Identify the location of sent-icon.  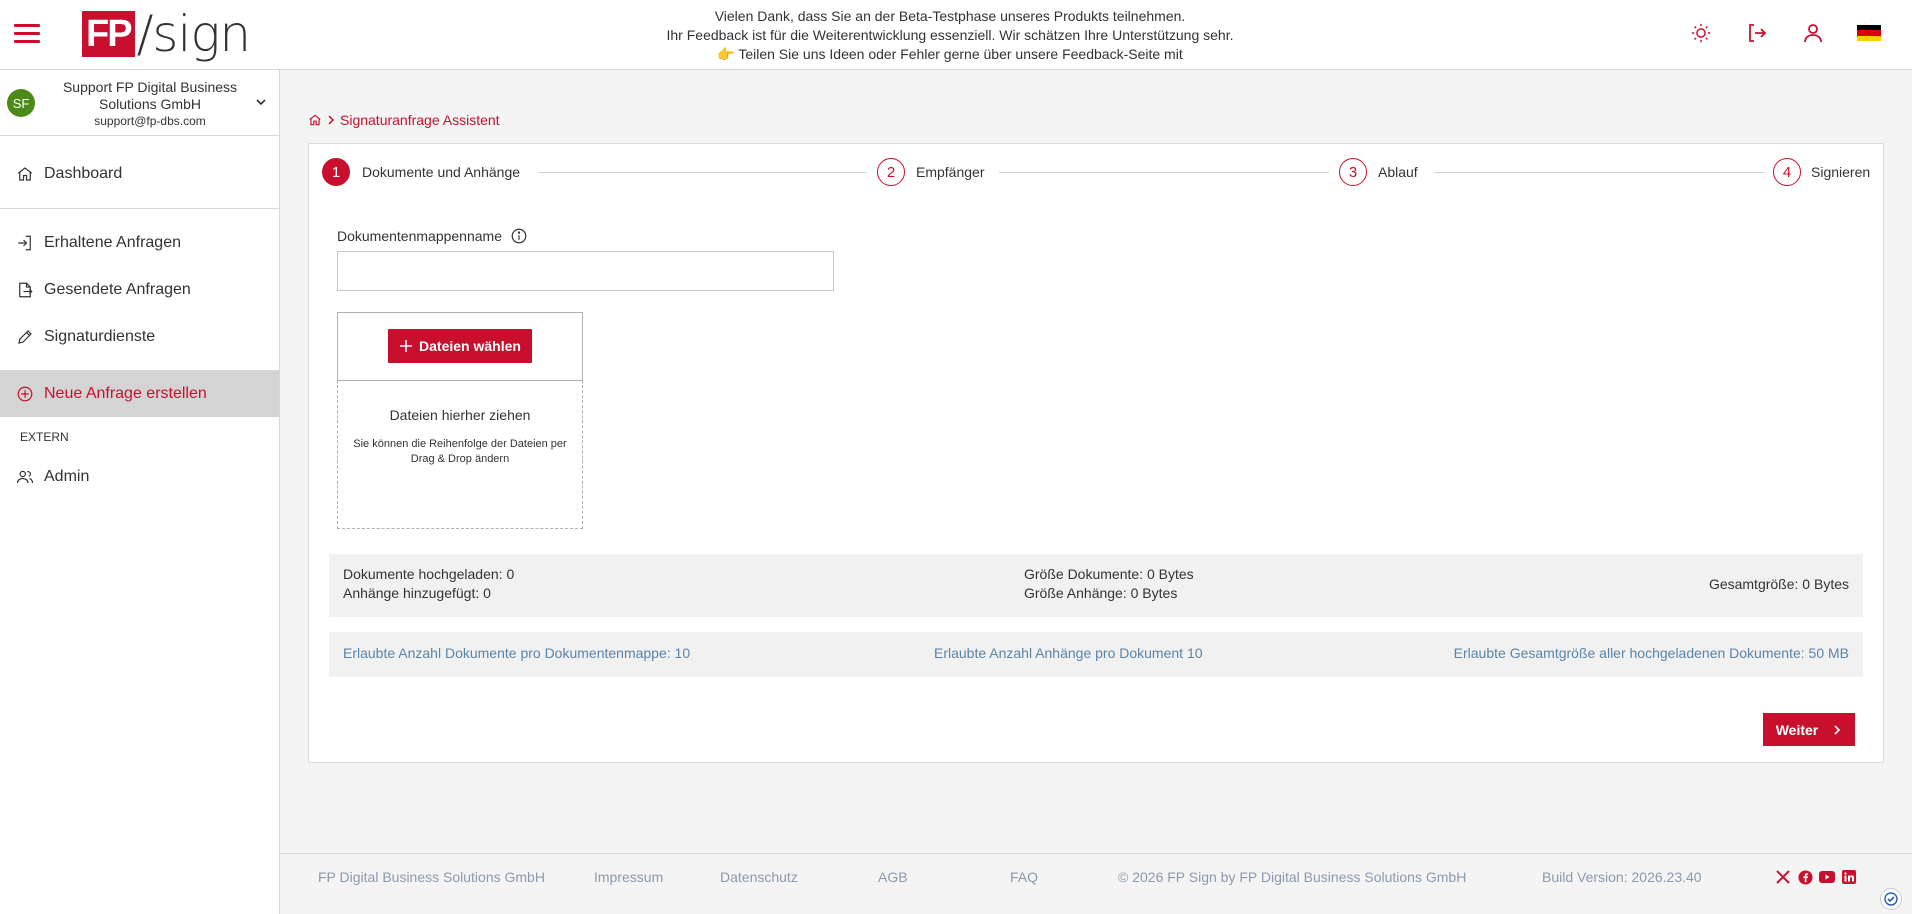
(26, 289).